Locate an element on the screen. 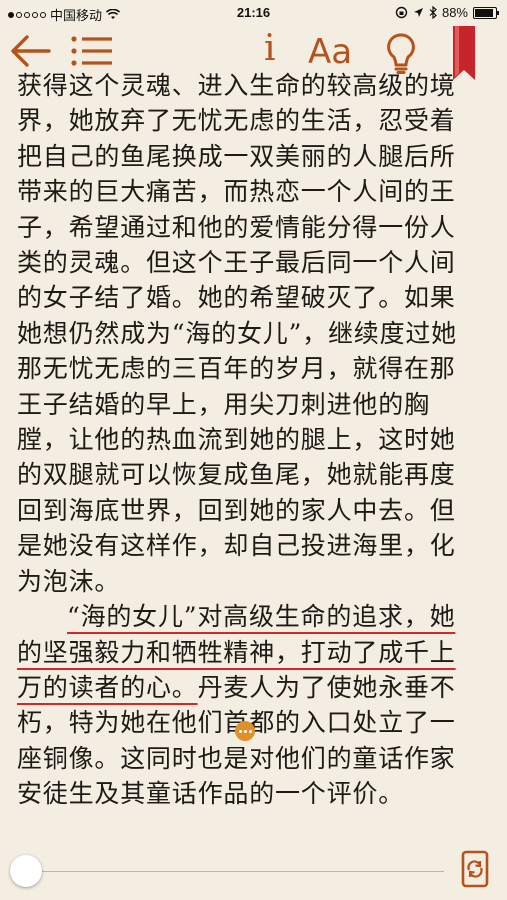 This screenshot has height=900, width=507. rotation-lock-button is located at coordinates (475, 871).